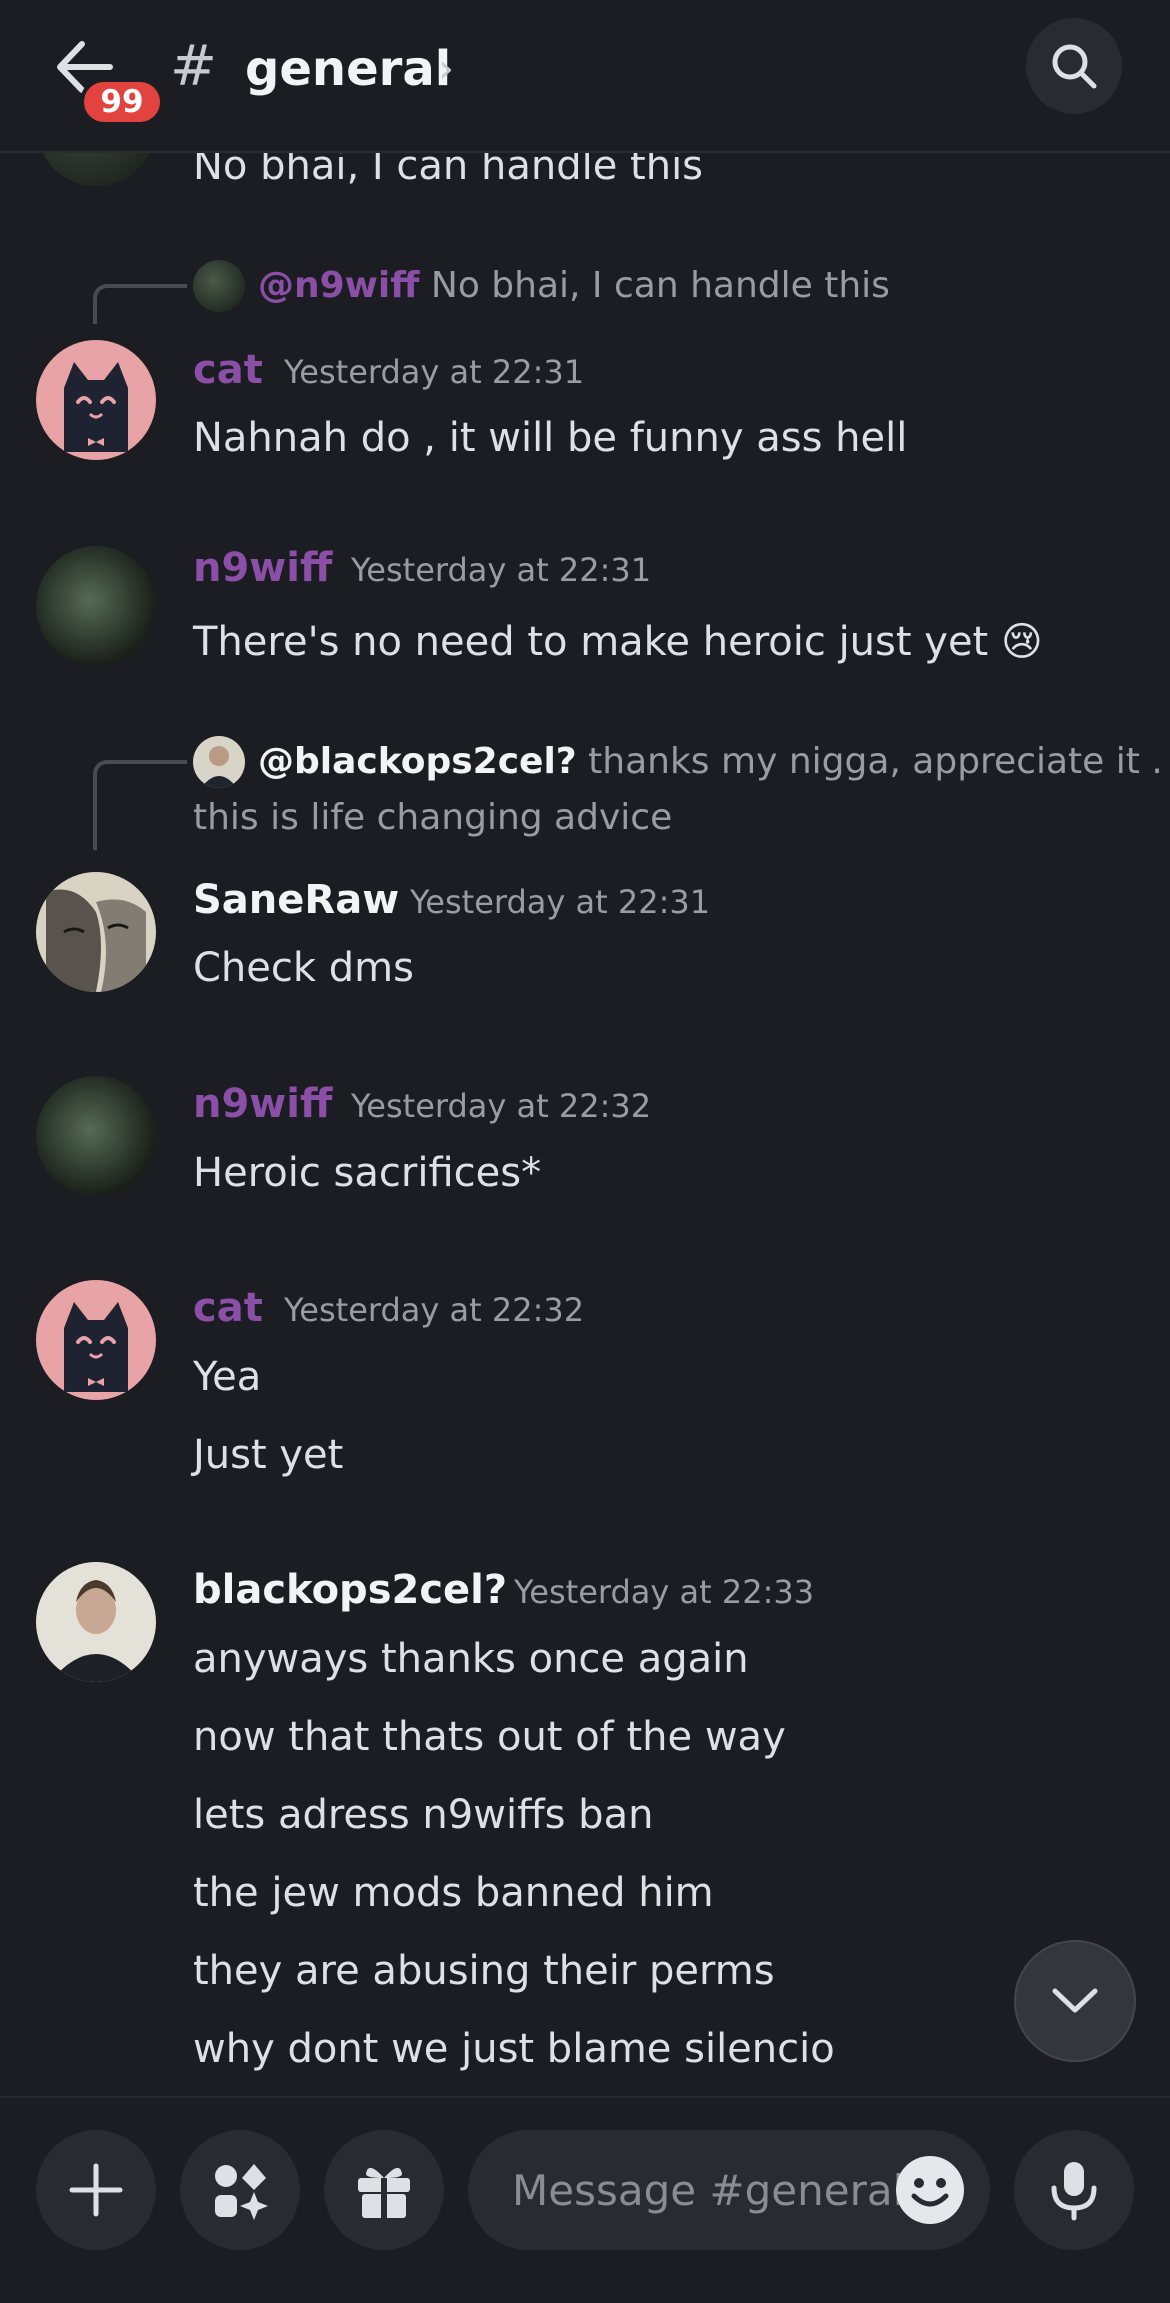 This screenshot has height=2303, width=1170. Describe the element at coordinates (338, 285) in the screenshot. I see `reply-mention: @n9wiff` at that location.